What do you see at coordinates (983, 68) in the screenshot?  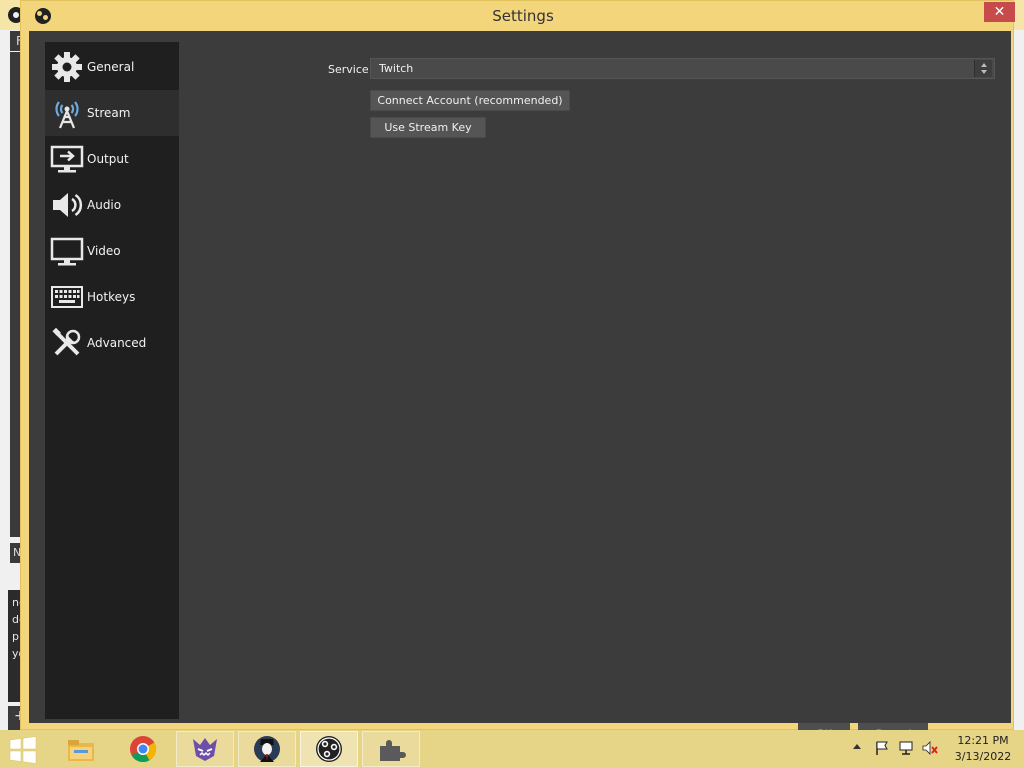 I see `chevron-updown-icon` at bounding box center [983, 68].